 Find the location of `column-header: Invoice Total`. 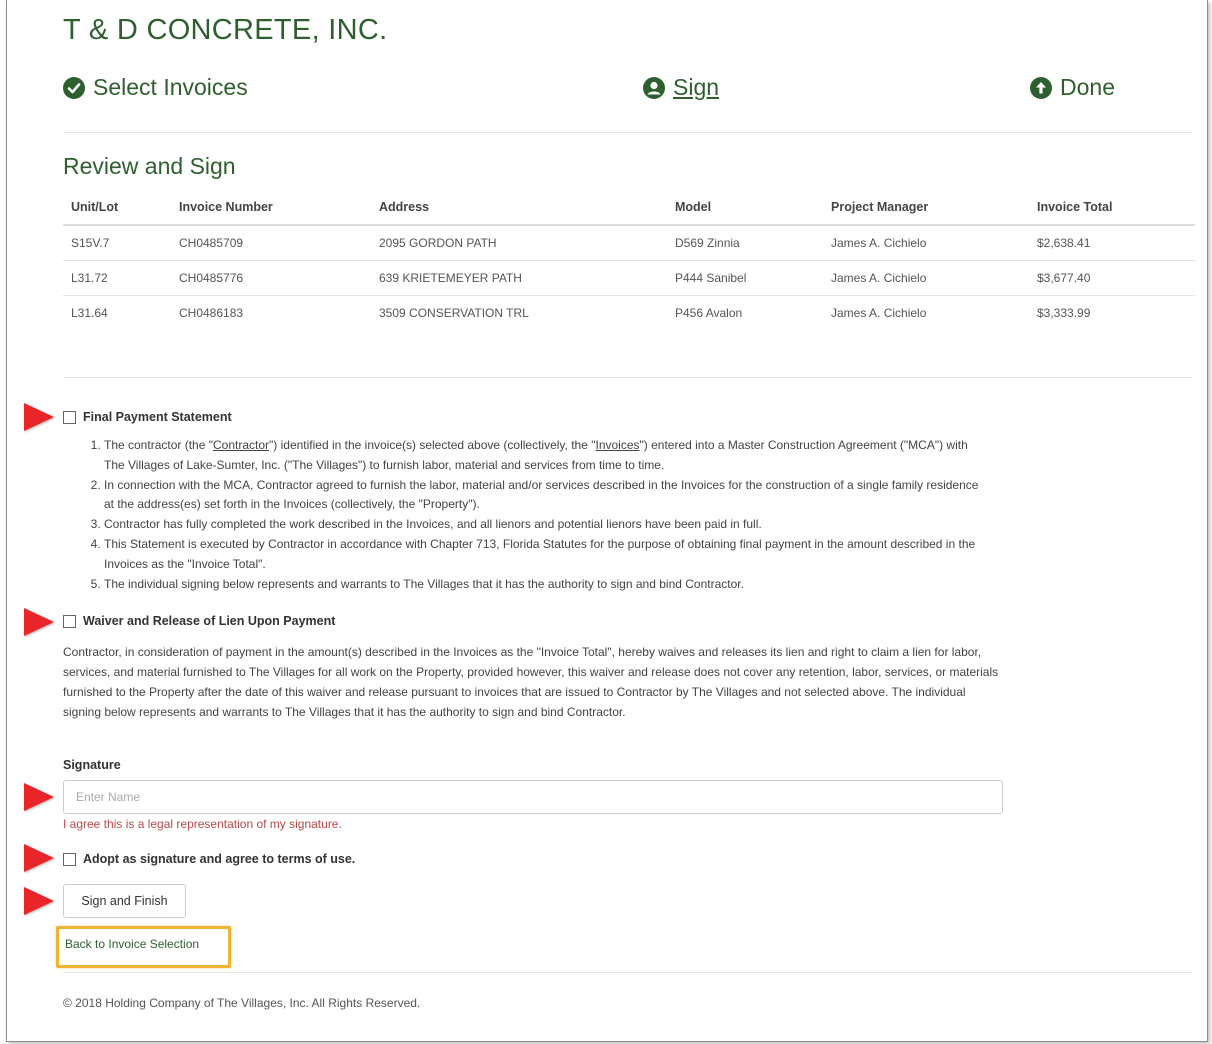

column-header: Invoice Total is located at coordinates (1112, 208).